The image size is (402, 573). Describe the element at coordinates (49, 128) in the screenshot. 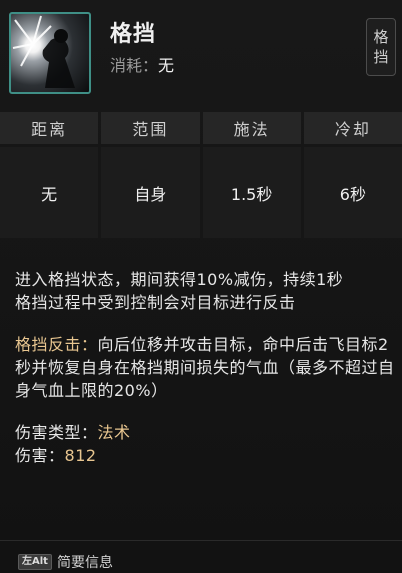

I see `stat-header-distance: 距离` at that location.